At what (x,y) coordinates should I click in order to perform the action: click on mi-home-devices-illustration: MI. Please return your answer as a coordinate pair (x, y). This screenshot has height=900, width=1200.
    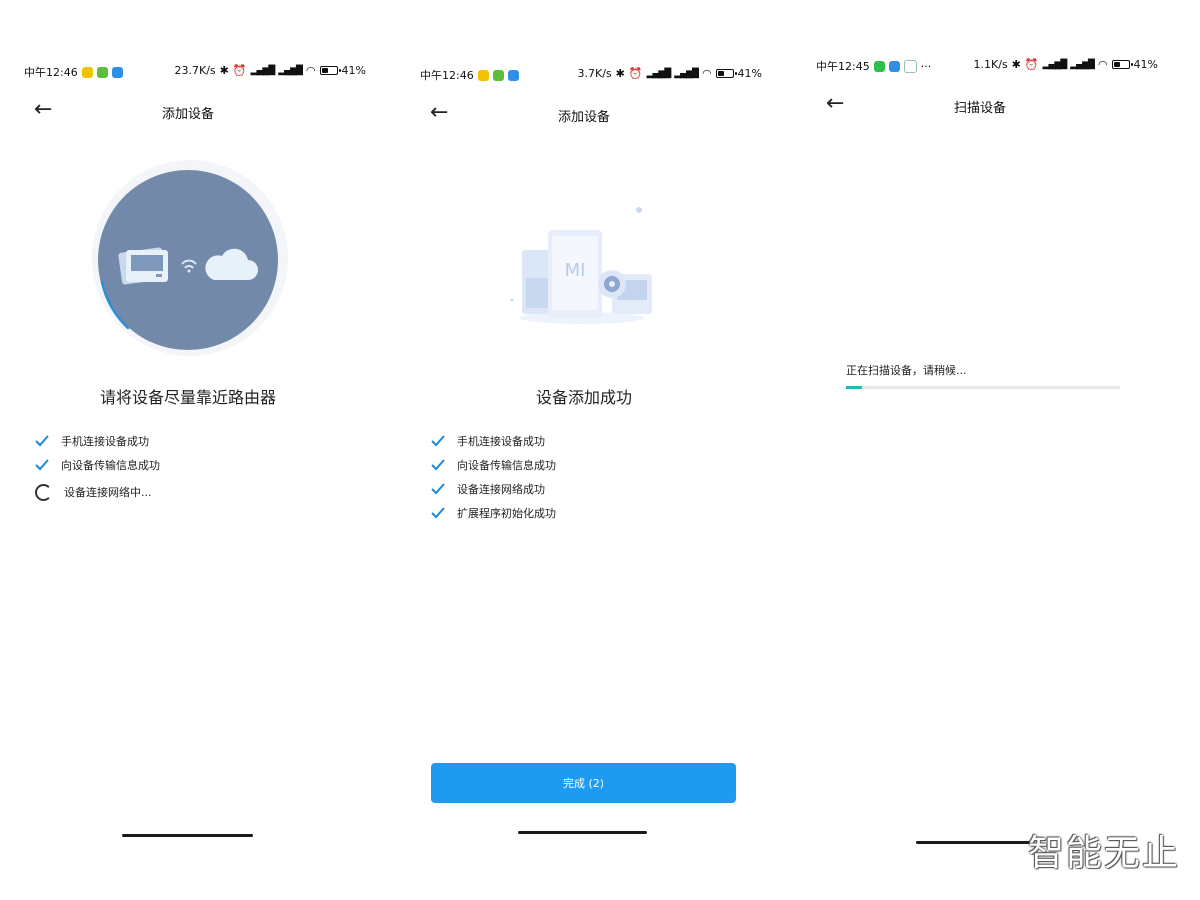
    Looking at the image, I should click on (584, 265).